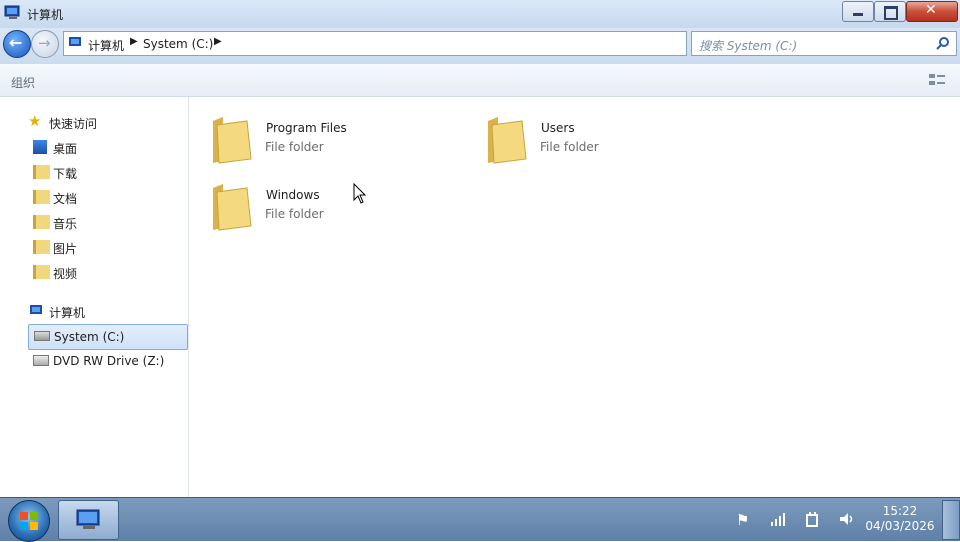 The height and width of the screenshot is (542, 960). I want to click on pictures-folder-icon, so click(41, 247).